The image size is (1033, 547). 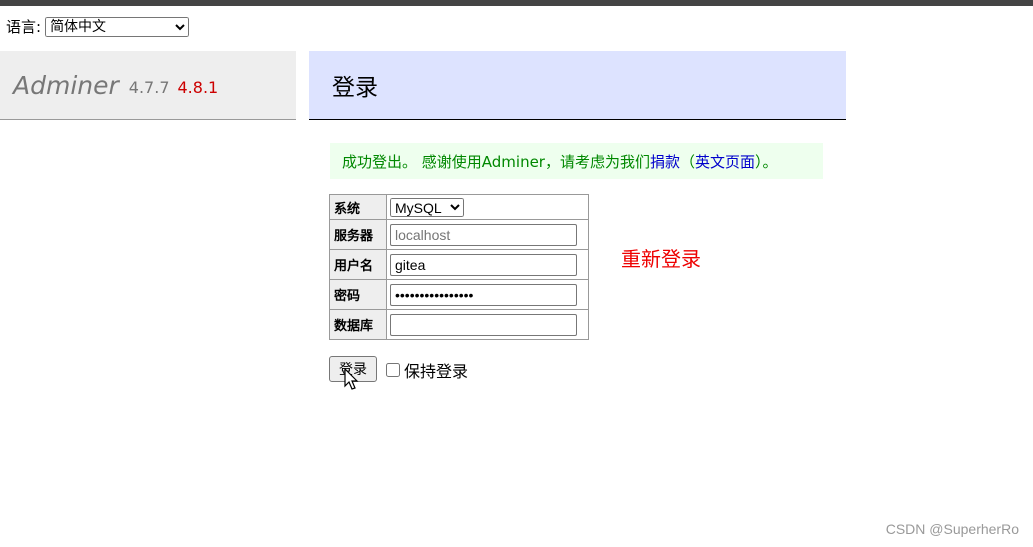 I want to click on username-row: 用户名, so click(x=459, y=264).